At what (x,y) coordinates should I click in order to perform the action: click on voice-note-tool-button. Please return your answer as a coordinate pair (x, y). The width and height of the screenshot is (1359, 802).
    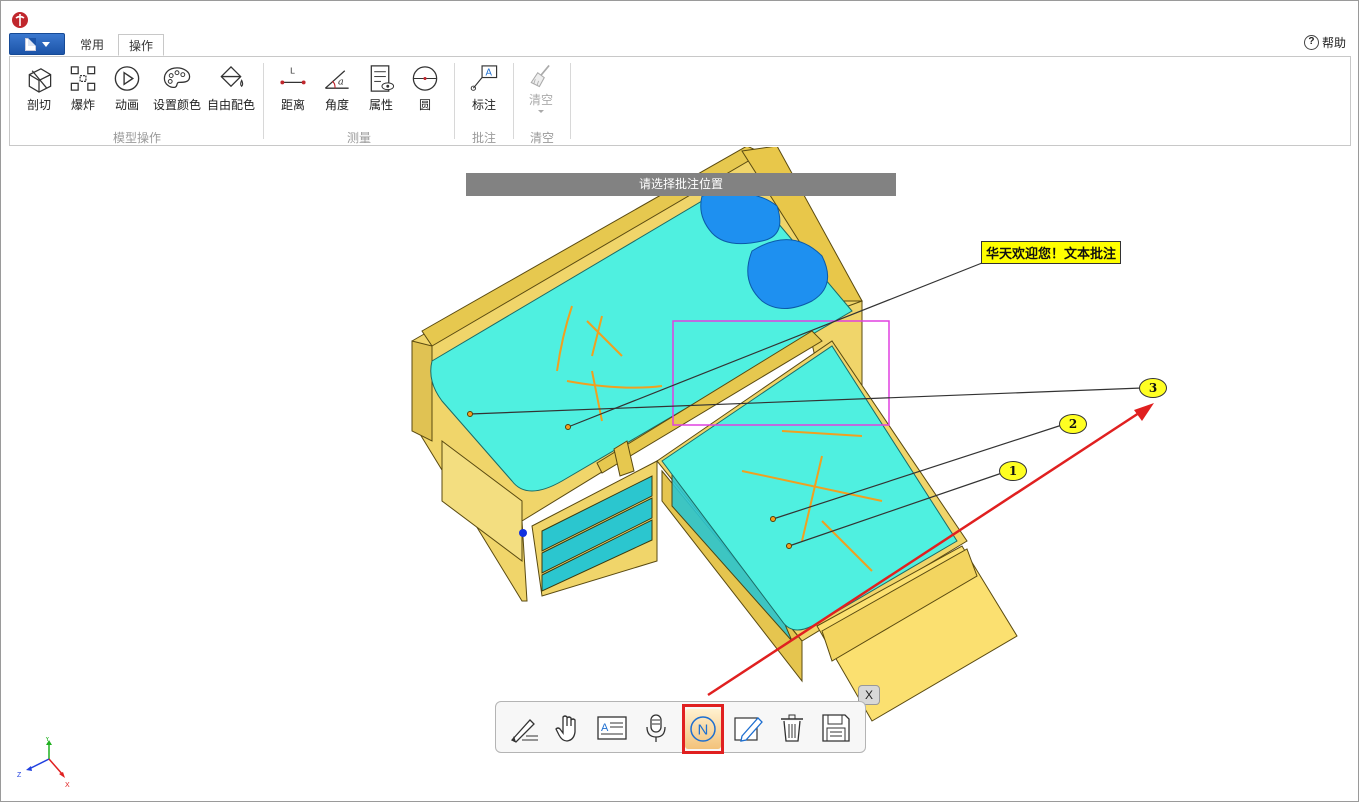
    Looking at the image, I should click on (656, 728).